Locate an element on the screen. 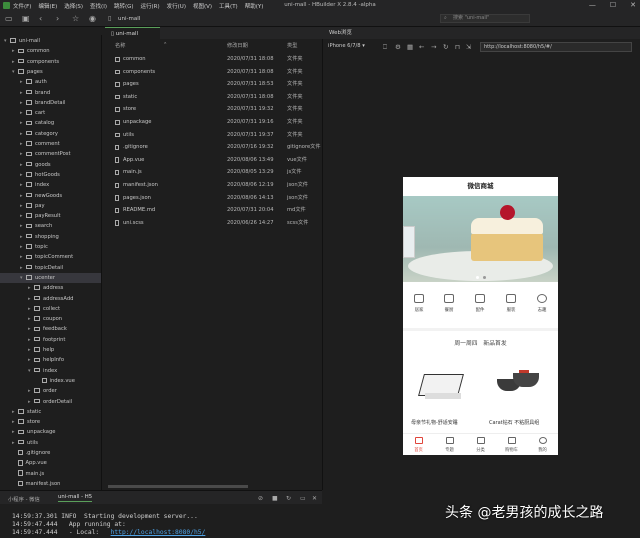 The width and height of the screenshot is (640, 538). settings-icon: ⚙ is located at coordinates (398, 47).